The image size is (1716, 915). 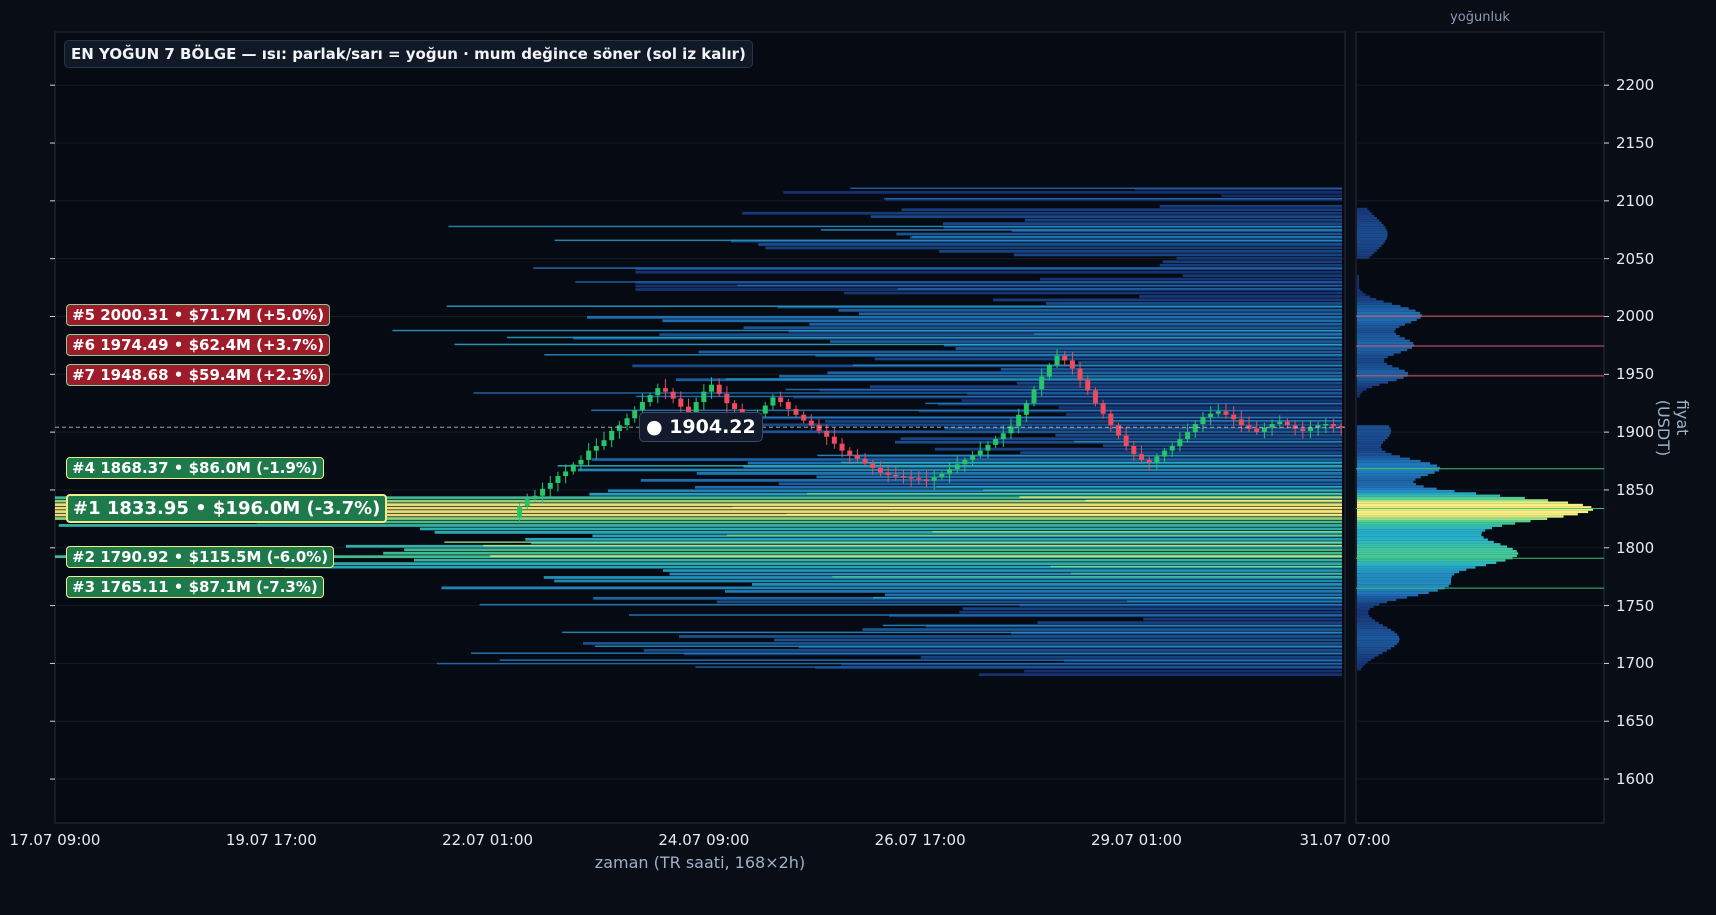 What do you see at coordinates (1635, 779) in the screenshot?
I see `y-tick-label: 1600` at bounding box center [1635, 779].